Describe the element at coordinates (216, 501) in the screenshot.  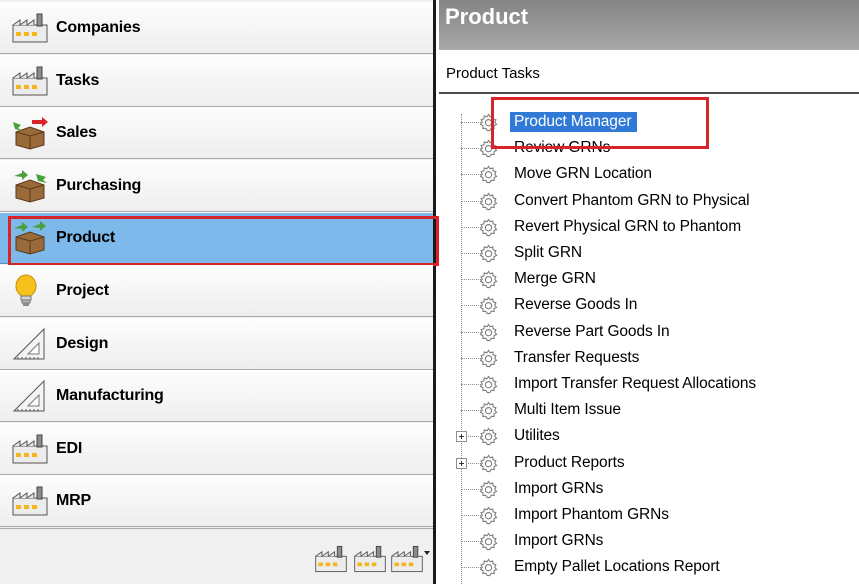
I see `nav-button-mrp: MRP` at that location.